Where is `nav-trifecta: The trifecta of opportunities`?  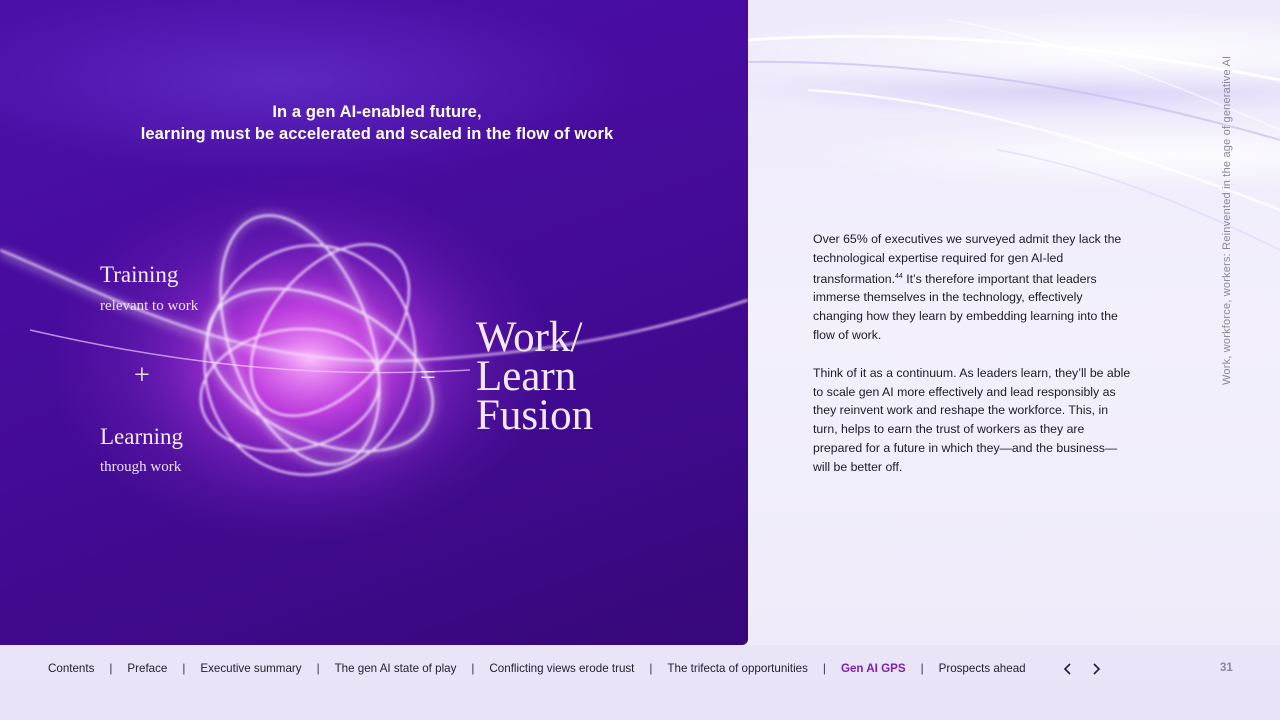 nav-trifecta: The trifecta of opportunities is located at coordinates (737, 668).